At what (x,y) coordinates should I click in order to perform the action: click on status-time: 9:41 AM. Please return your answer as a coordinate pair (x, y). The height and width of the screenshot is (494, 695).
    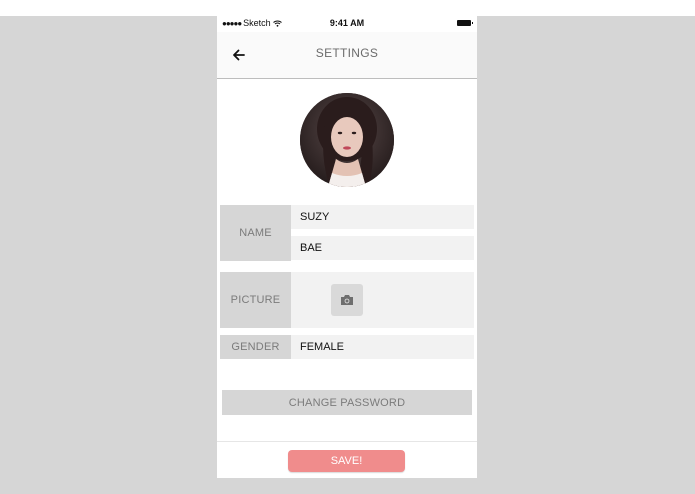
    Looking at the image, I should click on (347, 23).